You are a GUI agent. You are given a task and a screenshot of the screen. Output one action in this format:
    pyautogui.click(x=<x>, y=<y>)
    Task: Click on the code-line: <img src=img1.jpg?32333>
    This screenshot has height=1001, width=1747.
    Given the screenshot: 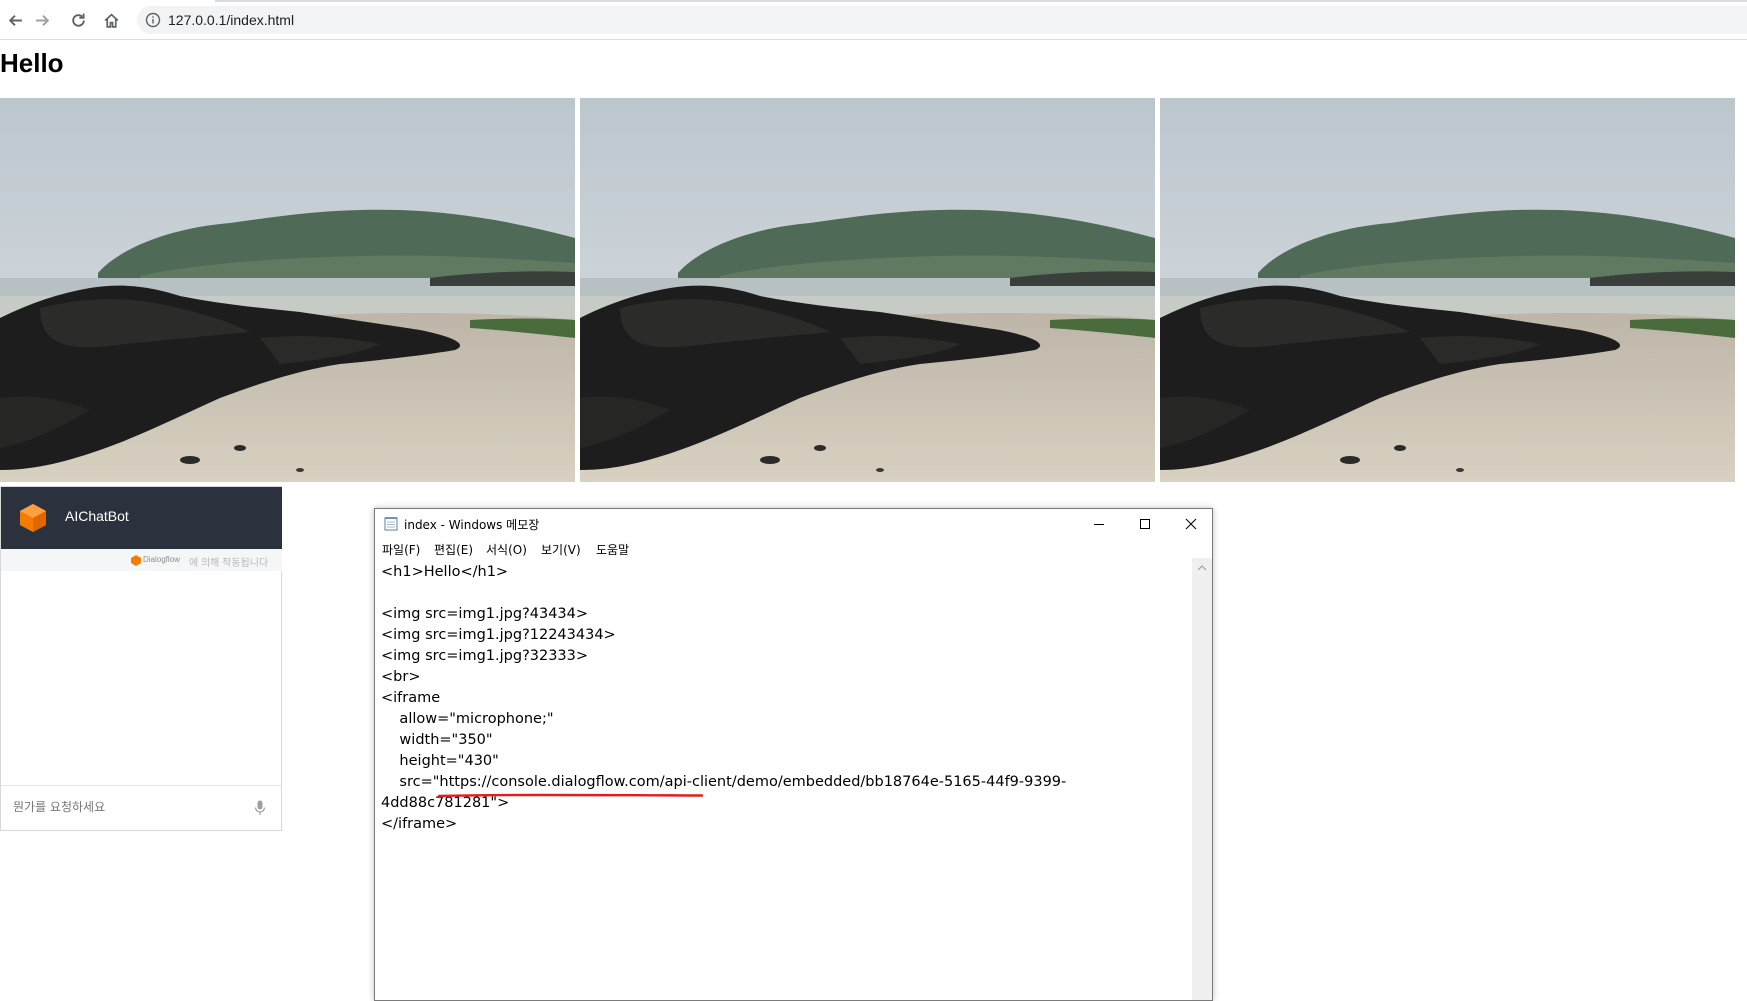 What is the action you would take?
    pyautogui.click(x=485, y=656)
    